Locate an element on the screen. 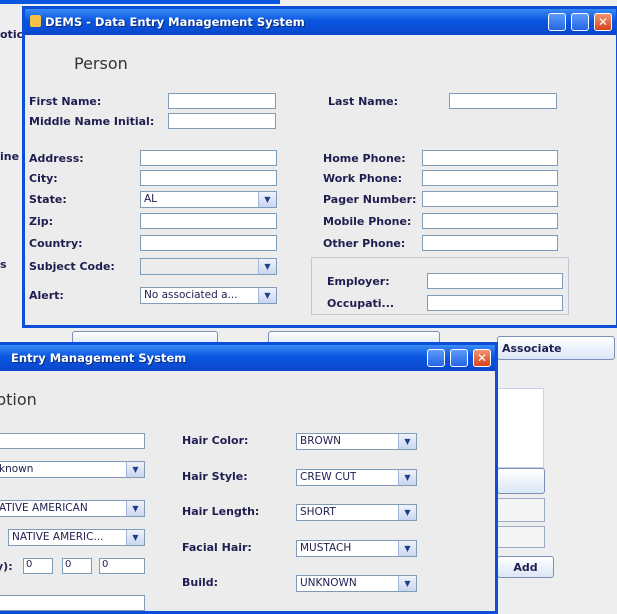  subject-code-label: Subject Code: is located at coordinates (72, 266).